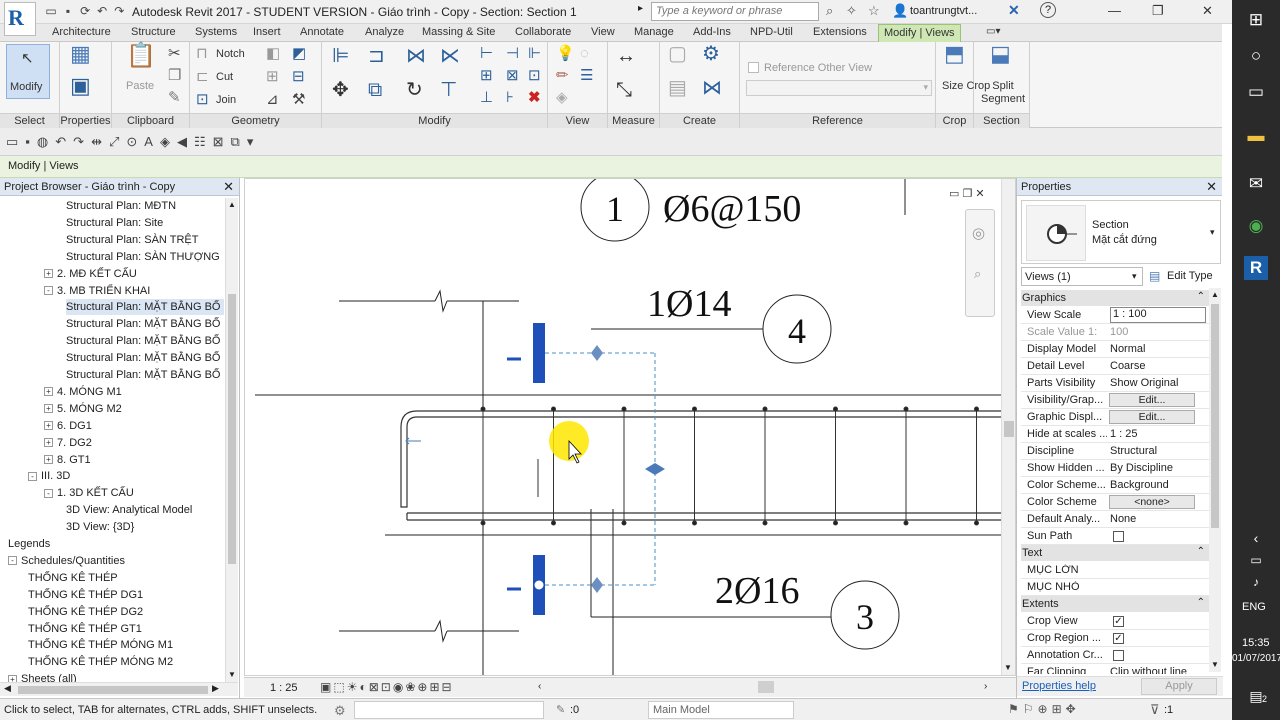 The height and width of the screenshot is (720, 1280). I want to click on properties-scrollbar: ▲ ▼, so click(1215, 480).